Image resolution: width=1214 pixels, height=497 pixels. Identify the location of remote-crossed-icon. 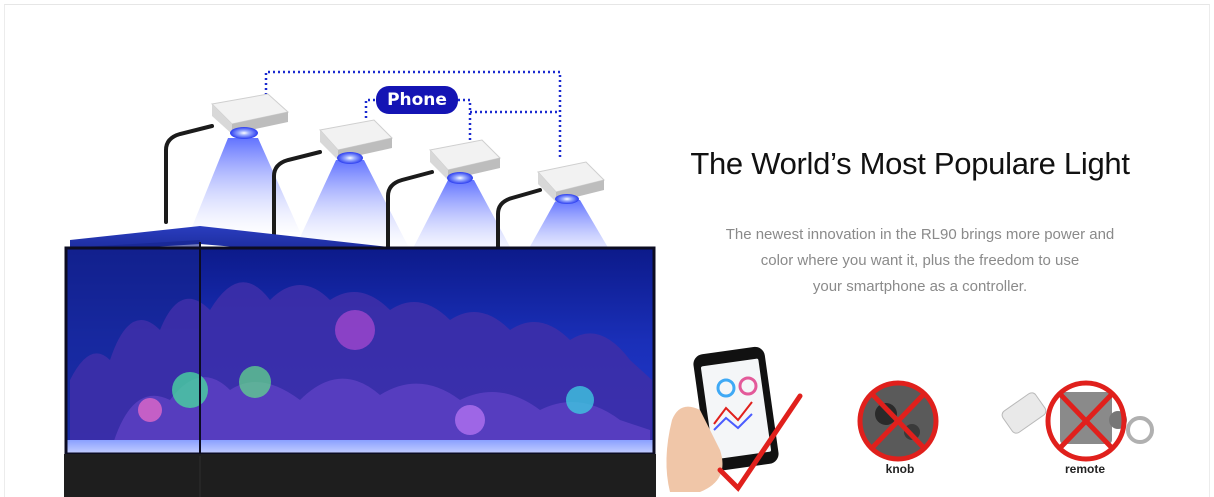
(1077, 421).